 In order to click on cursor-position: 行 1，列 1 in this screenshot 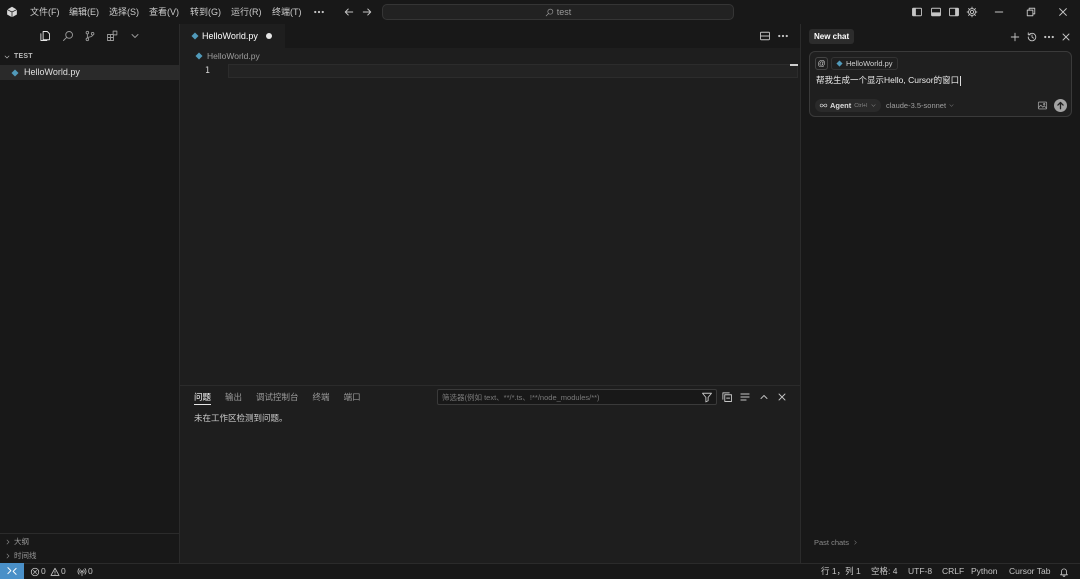, I will do `click(841, 571)`.